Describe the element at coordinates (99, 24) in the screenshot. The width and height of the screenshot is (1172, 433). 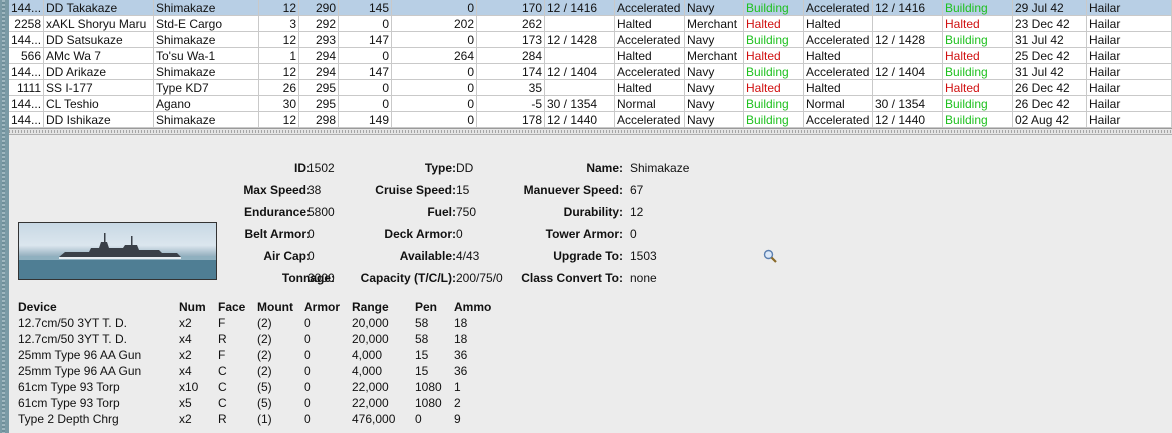
I see `cell-name: xAKL Shoryu Maru` at that location.